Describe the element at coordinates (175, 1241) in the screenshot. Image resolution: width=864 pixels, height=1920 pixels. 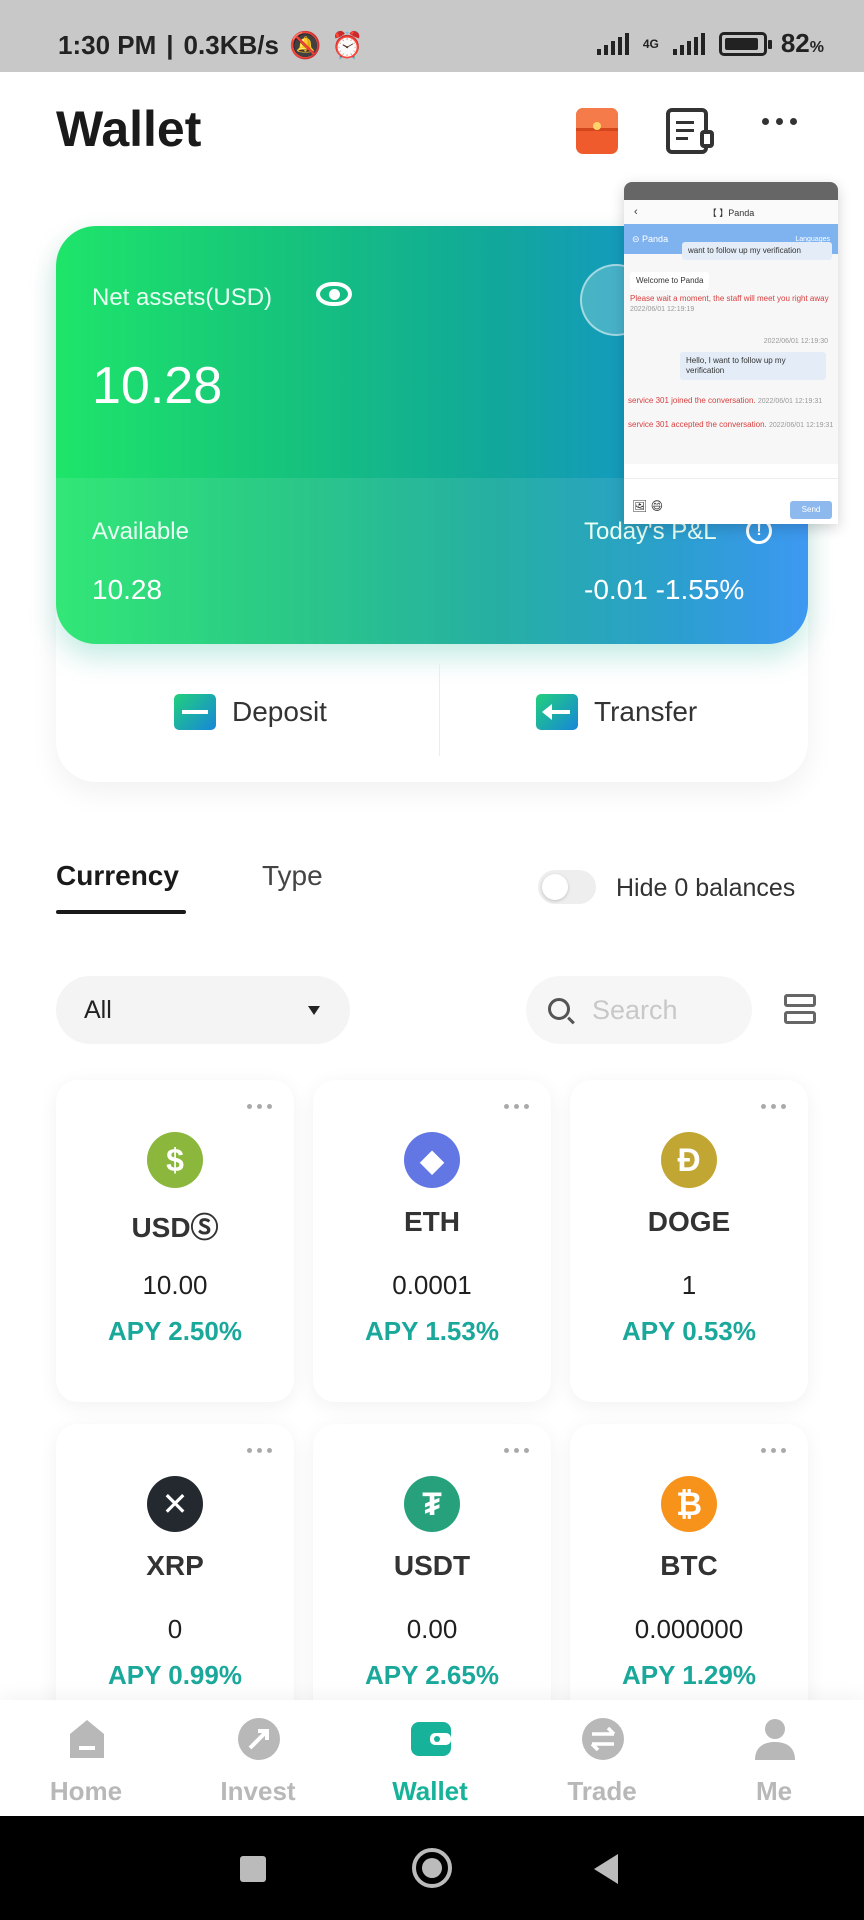
I see `coin-card: $ USDⓈ 10.00 APY 2.50%` at that location.